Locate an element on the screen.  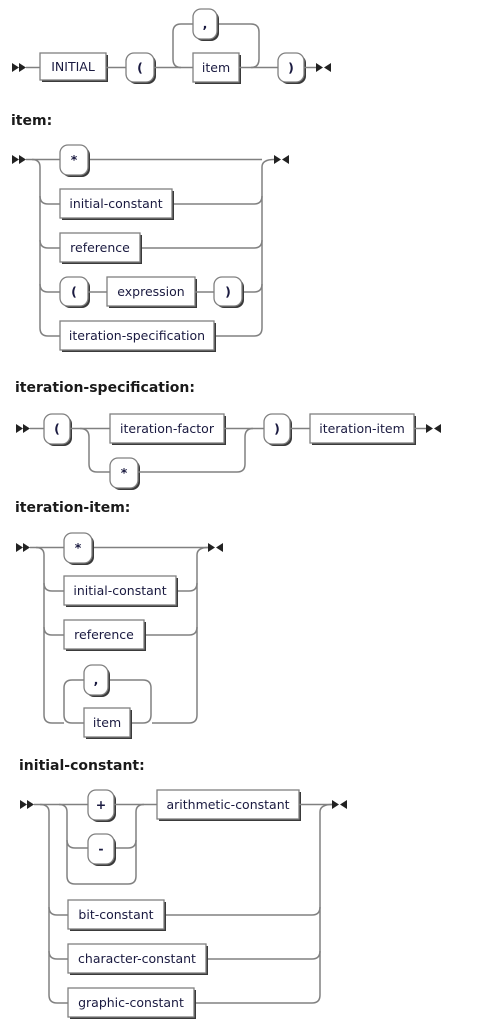
choice-close-paren: ) is located at coordinates (228, 292).